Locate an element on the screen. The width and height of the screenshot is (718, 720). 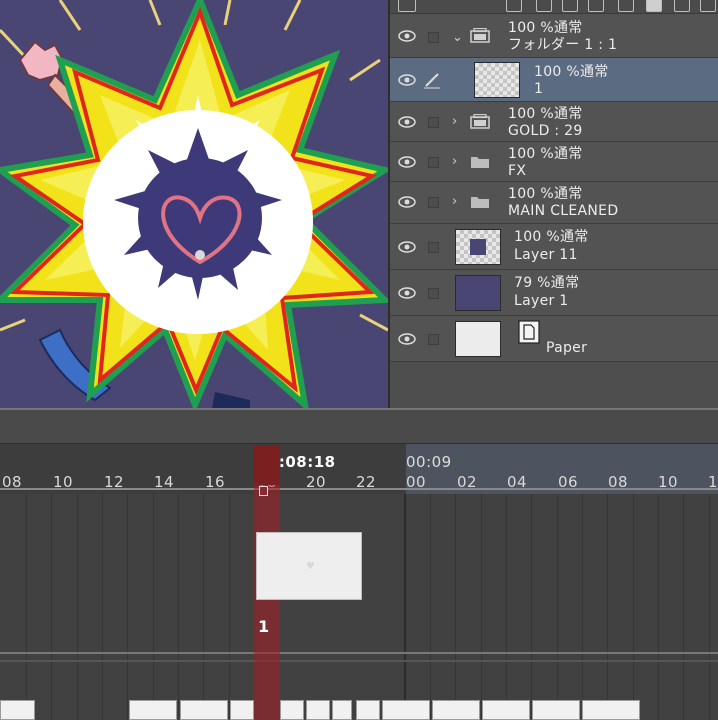
layer-row-1: 100 %通常 1 is located at coordinates (554, 80).